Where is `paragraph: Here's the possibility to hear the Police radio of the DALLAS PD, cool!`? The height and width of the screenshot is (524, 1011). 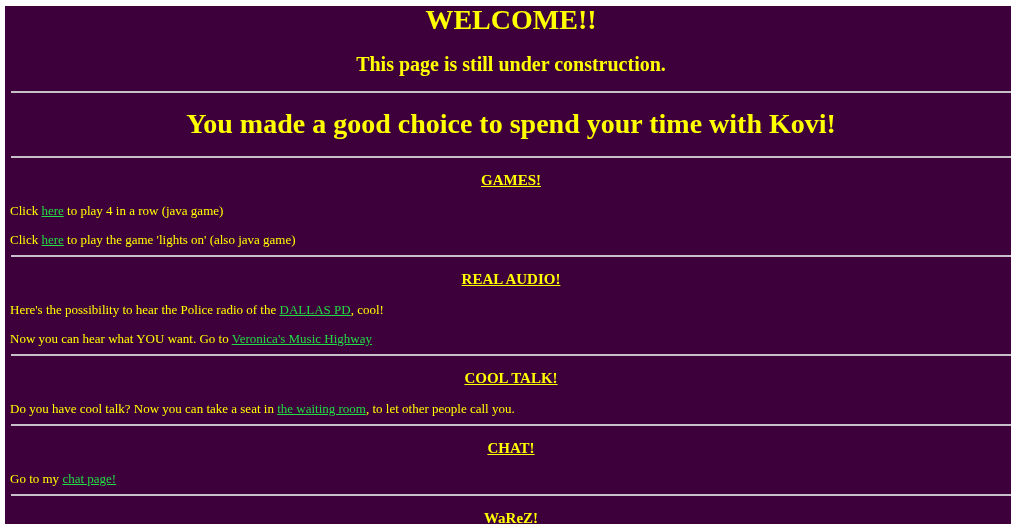 paragraph: Here's the possibility to hear the Police radio of the DALLAS PD, cool! is located at coordinates (197, 310).